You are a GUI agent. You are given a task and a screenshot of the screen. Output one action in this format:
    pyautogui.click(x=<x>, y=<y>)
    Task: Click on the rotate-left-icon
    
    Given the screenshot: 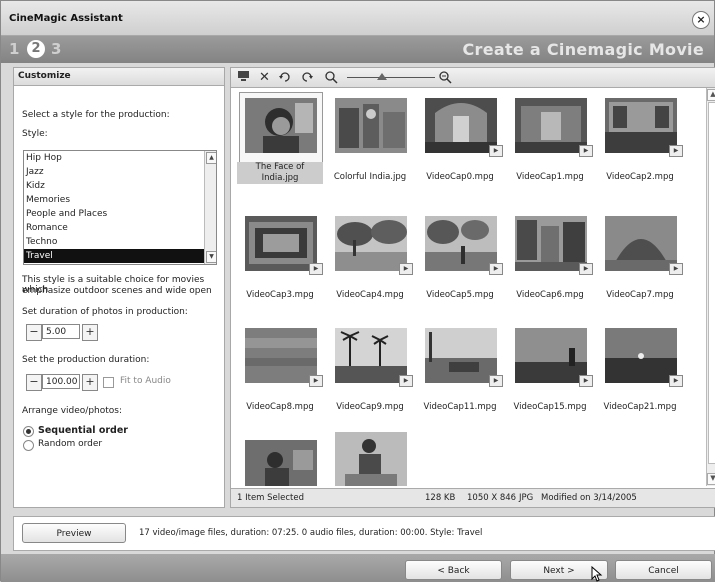 What is the action you would take?
    pyautogui.click(x=284, y=77)
    